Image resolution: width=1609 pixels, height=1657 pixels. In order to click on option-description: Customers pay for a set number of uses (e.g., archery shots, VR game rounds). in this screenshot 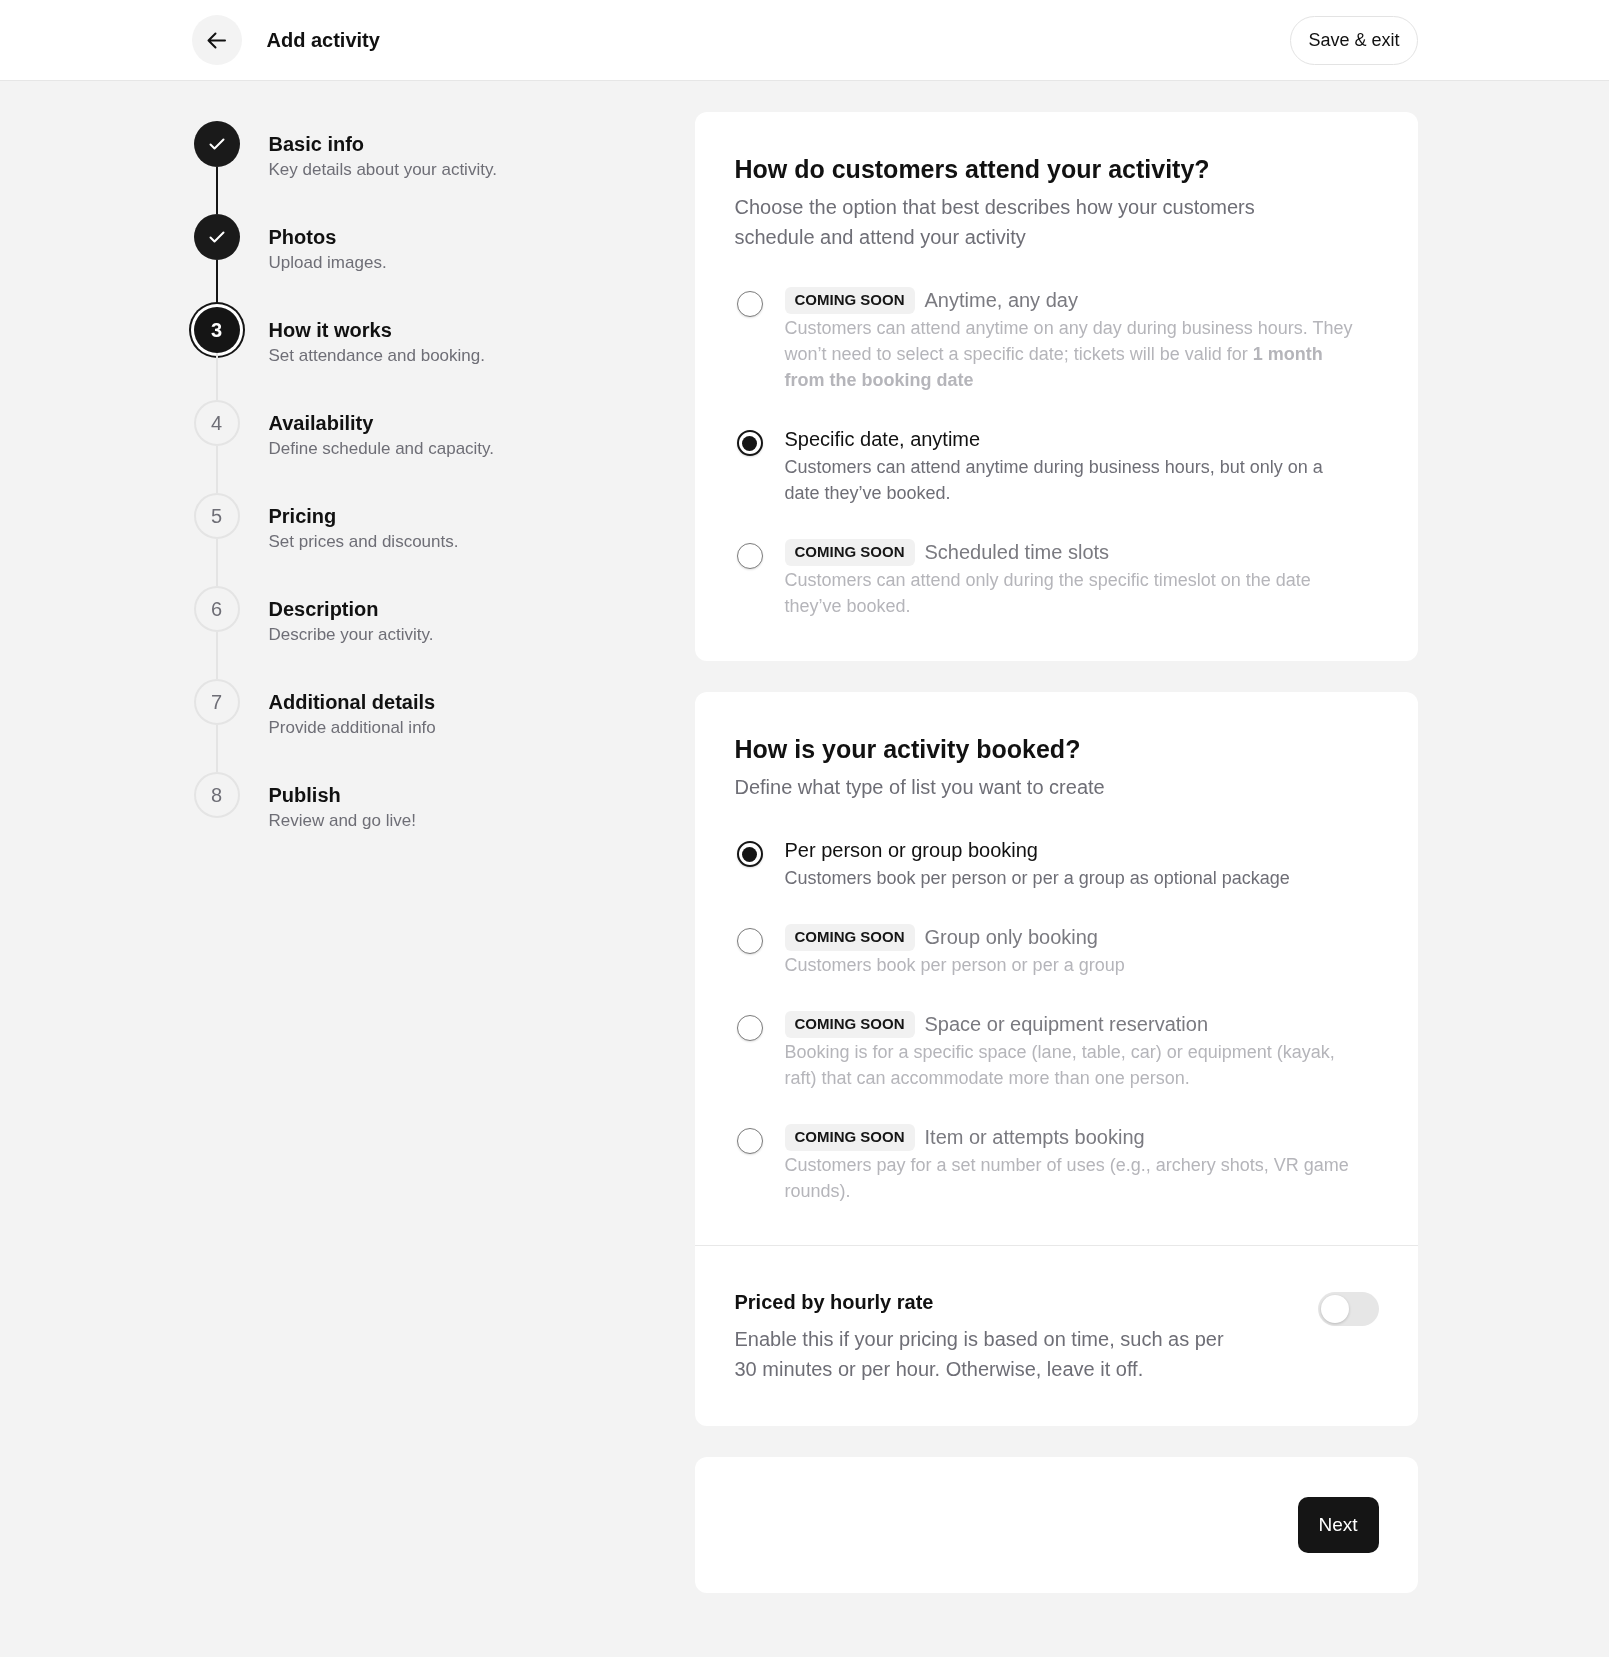, I will do `click(1067, 1178)`.